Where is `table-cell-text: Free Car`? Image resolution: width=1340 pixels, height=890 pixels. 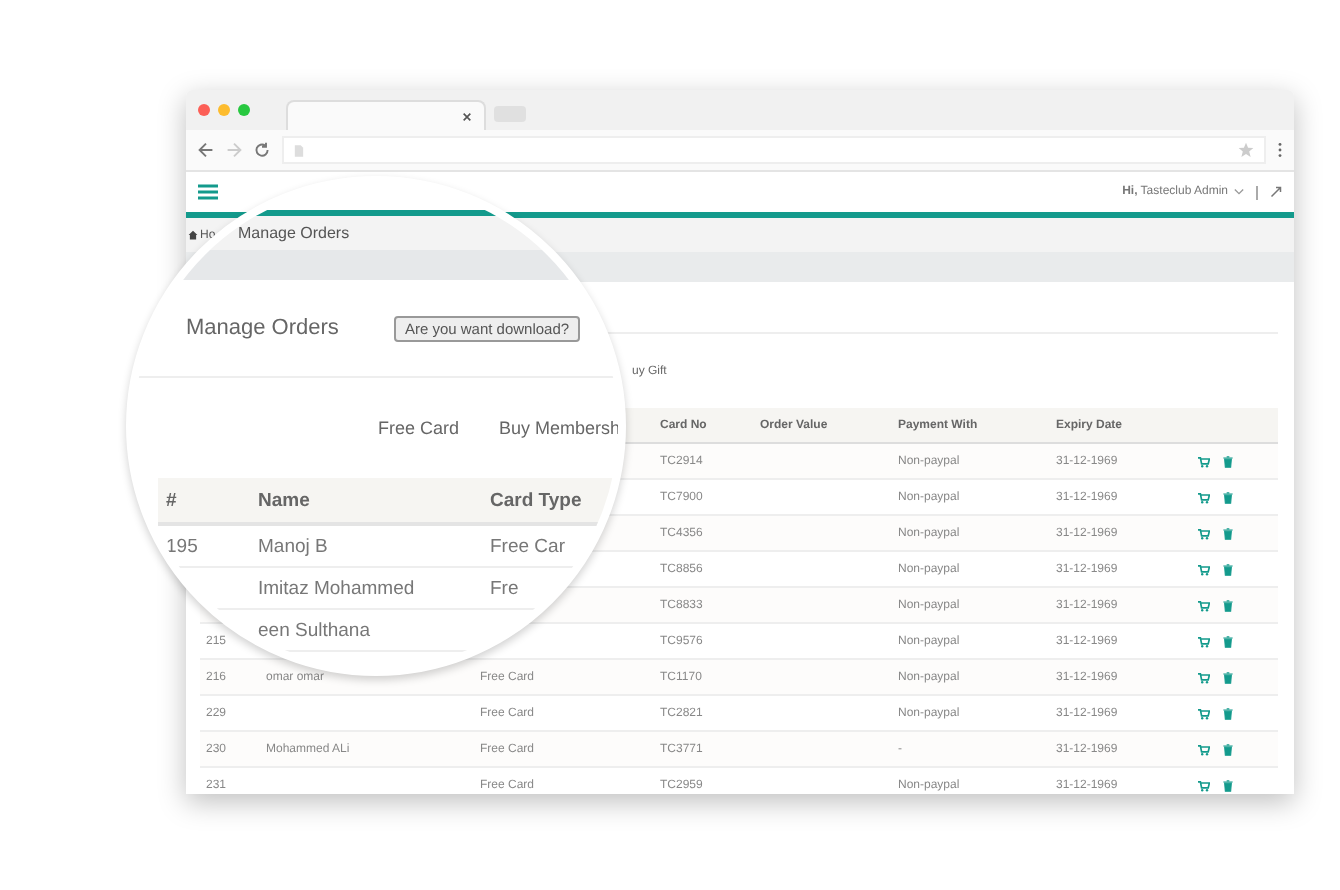
table-cell-text: Free Car is located at coordinates (528, 546).